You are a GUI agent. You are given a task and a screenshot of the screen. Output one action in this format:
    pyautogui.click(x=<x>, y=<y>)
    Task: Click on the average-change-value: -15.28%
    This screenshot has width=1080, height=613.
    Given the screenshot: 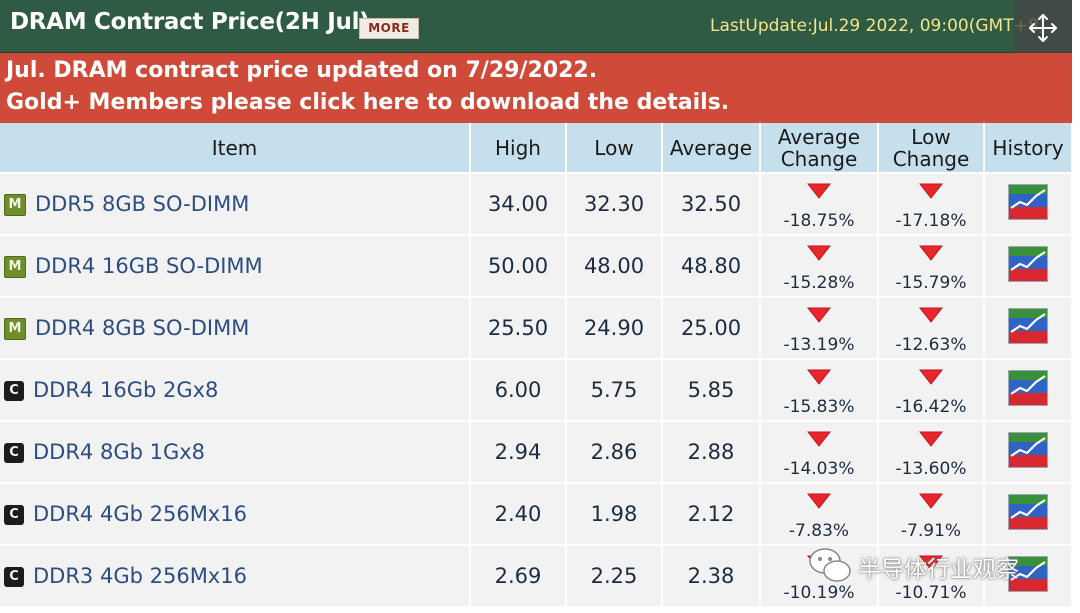 What is the action you would take?
    pyautogui.click(x=819, y=283)
    